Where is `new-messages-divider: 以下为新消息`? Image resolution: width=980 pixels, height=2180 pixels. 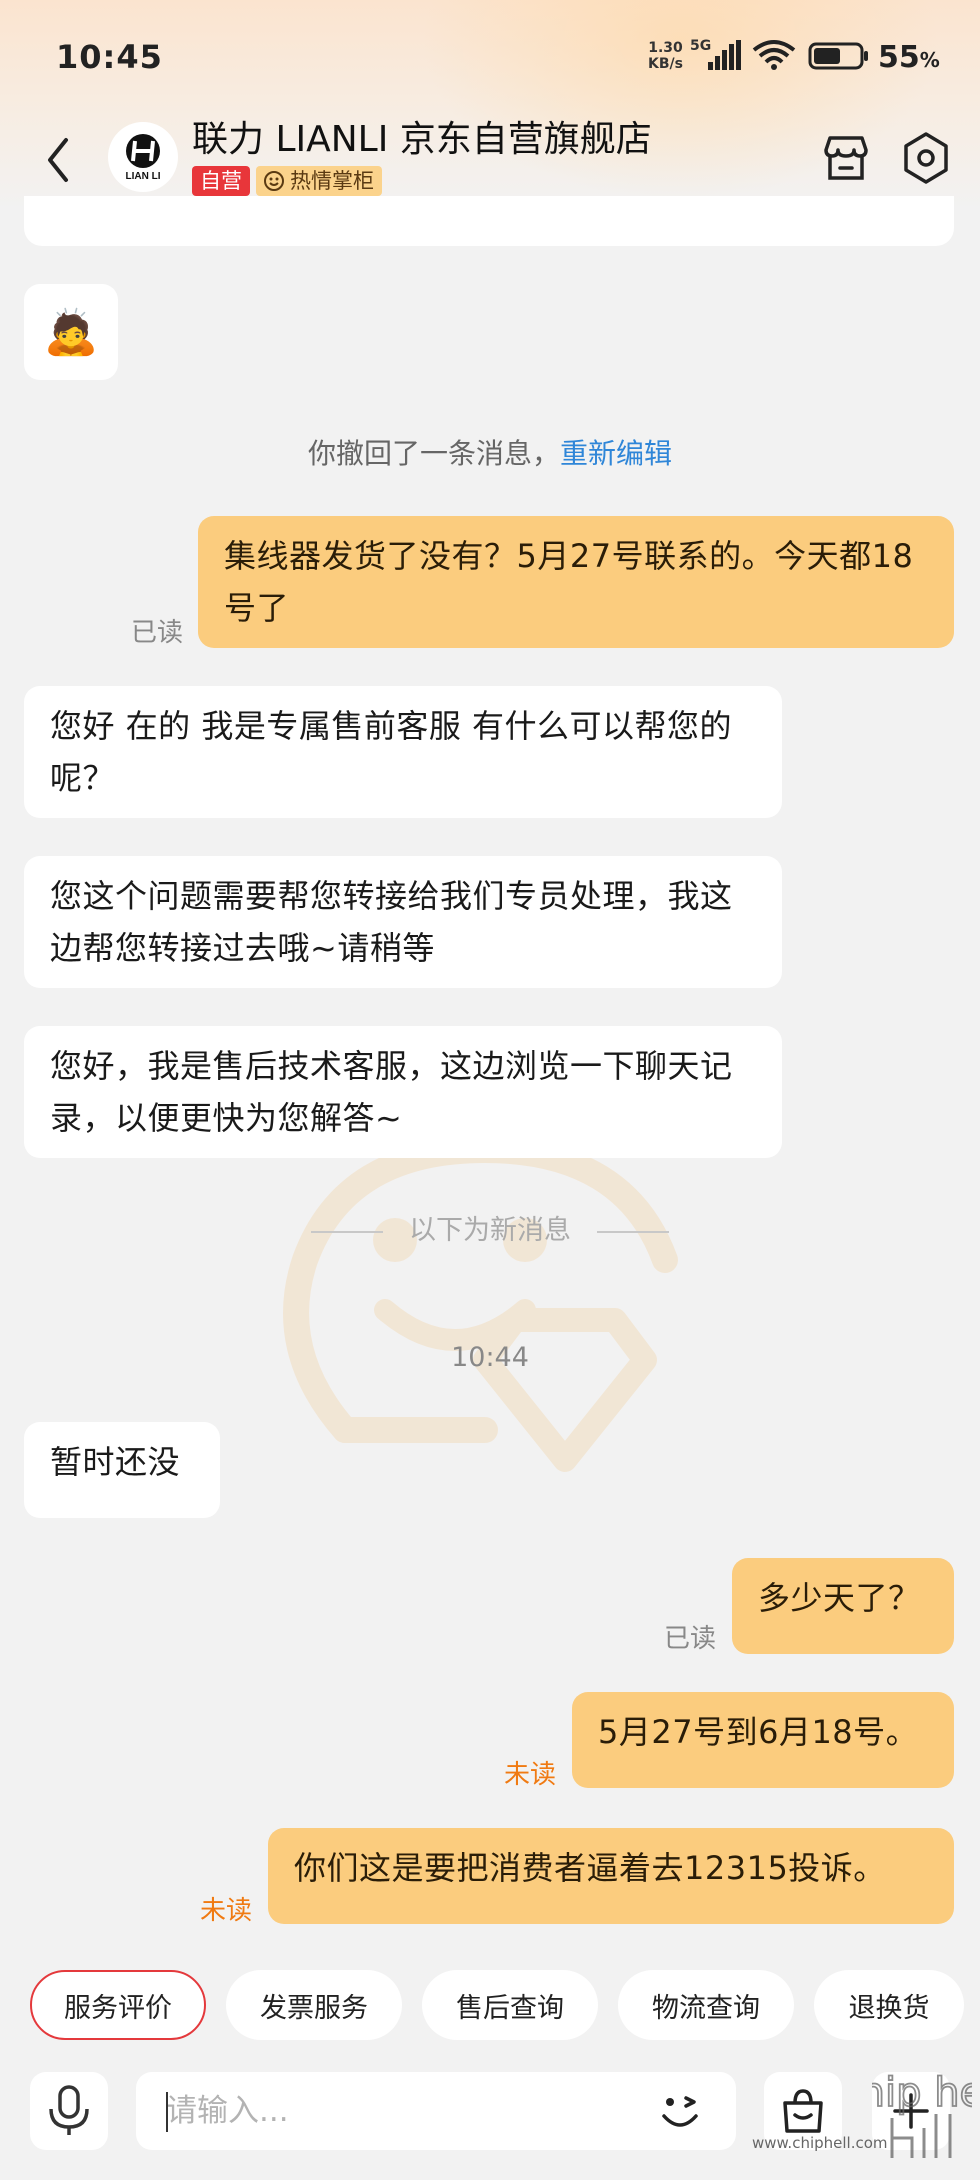
new-messages-divider: 以下为新消息 is located at coordinates (490, 1227).